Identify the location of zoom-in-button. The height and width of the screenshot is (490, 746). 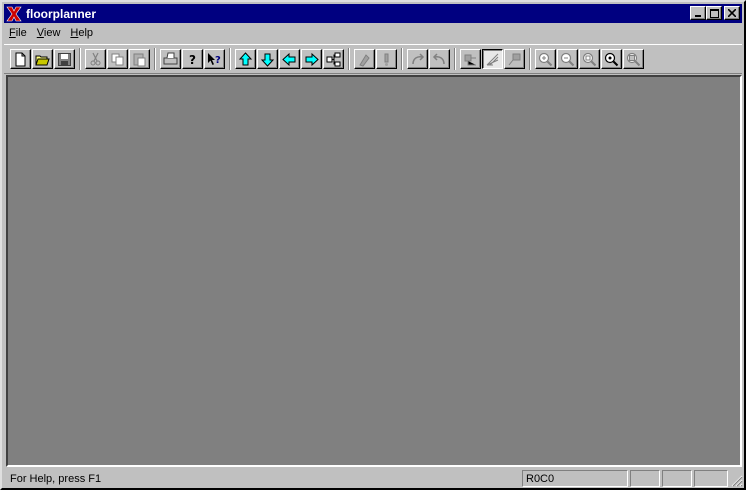
(545, 59).